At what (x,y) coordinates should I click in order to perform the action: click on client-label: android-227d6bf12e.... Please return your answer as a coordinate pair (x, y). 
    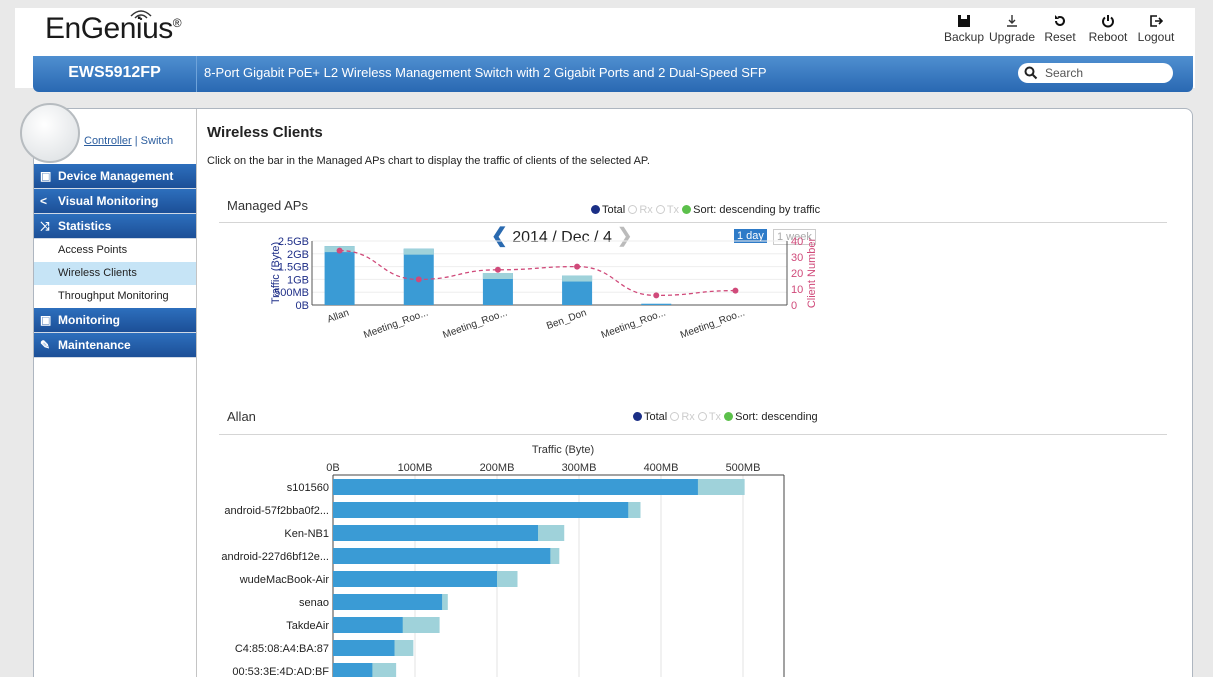
    Looking at the image, I should click on (275, 557).